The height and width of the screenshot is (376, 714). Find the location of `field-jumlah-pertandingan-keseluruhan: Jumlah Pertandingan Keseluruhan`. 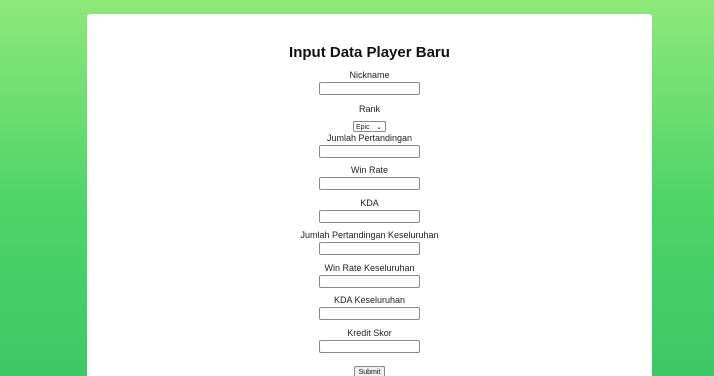

field-jumlah-pertandingan-keseluruhan: Jumlah Pertandingan Keseluruhan is located at coordinates (369, 245).